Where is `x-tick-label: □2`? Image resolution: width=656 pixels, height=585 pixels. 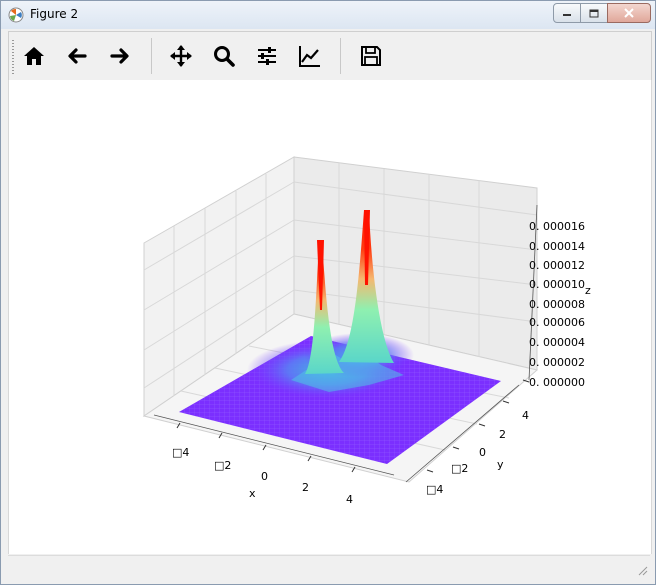
x-tick-label: □2 is located at coordinates (222, 465).